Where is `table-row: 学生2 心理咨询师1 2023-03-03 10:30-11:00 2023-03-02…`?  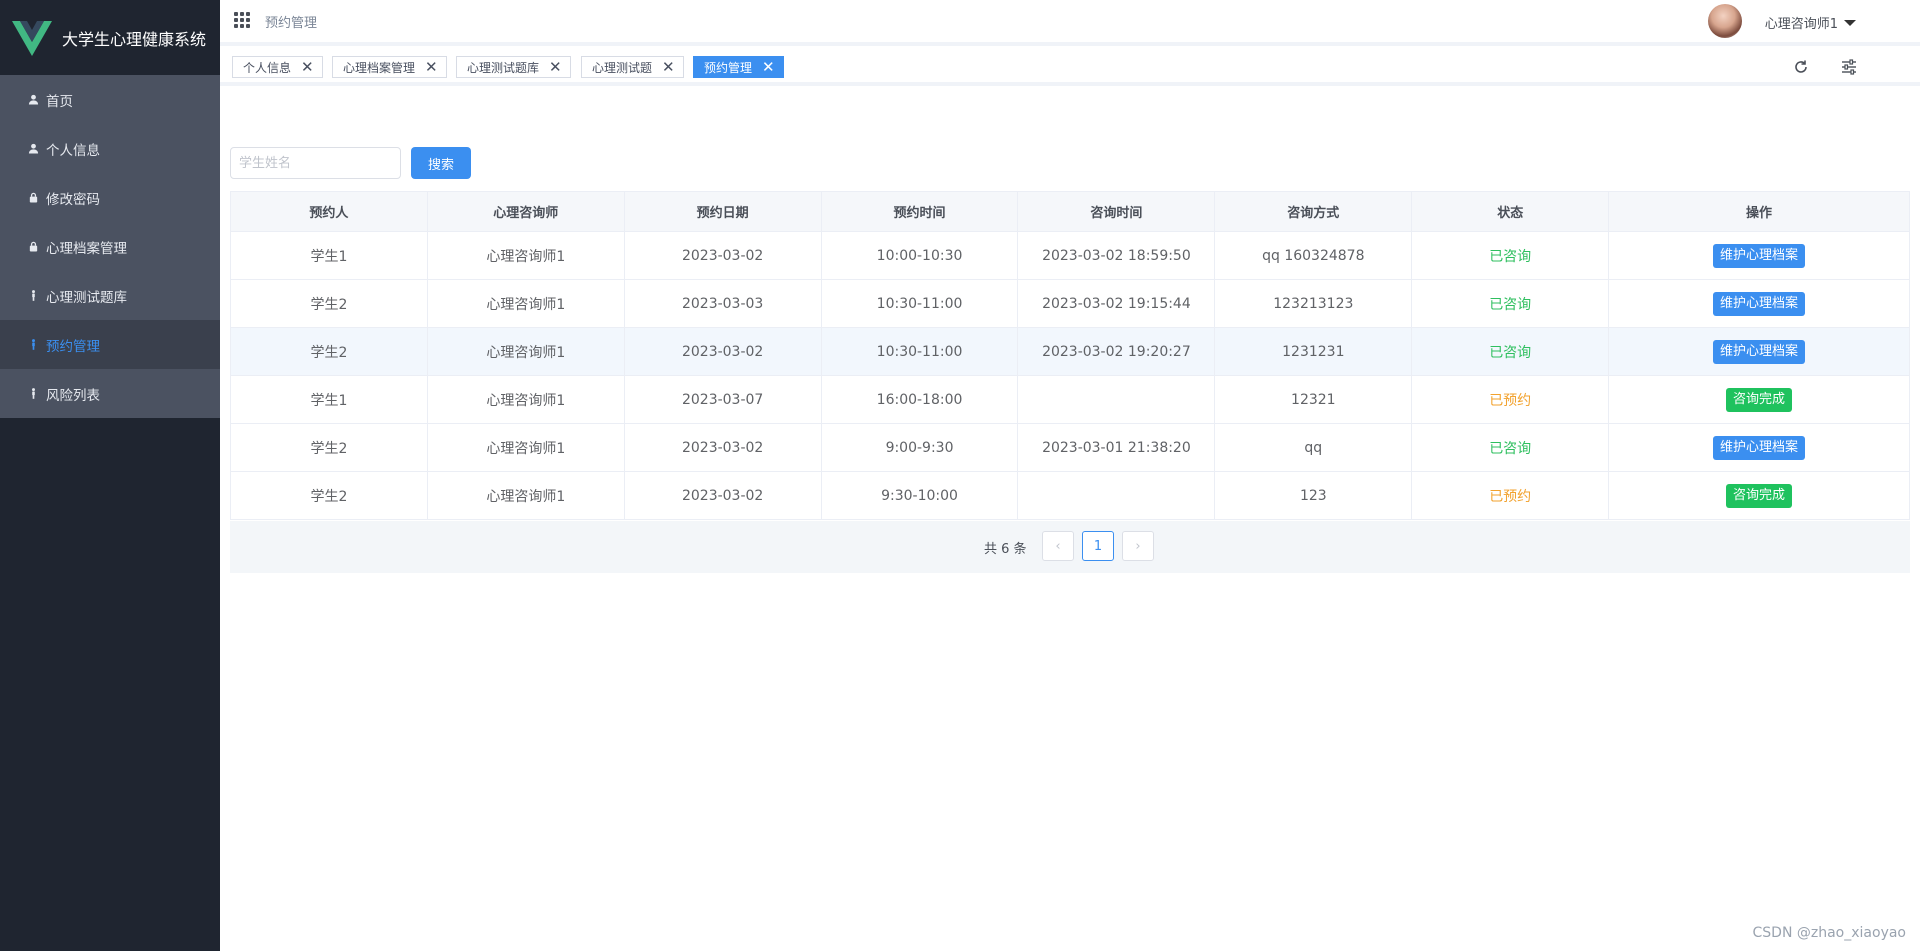
table-row: 学生2 心理咨询师1 2023-03-03 10:30-11:00 2023-03-02… is located at coordinates (1070, 303).